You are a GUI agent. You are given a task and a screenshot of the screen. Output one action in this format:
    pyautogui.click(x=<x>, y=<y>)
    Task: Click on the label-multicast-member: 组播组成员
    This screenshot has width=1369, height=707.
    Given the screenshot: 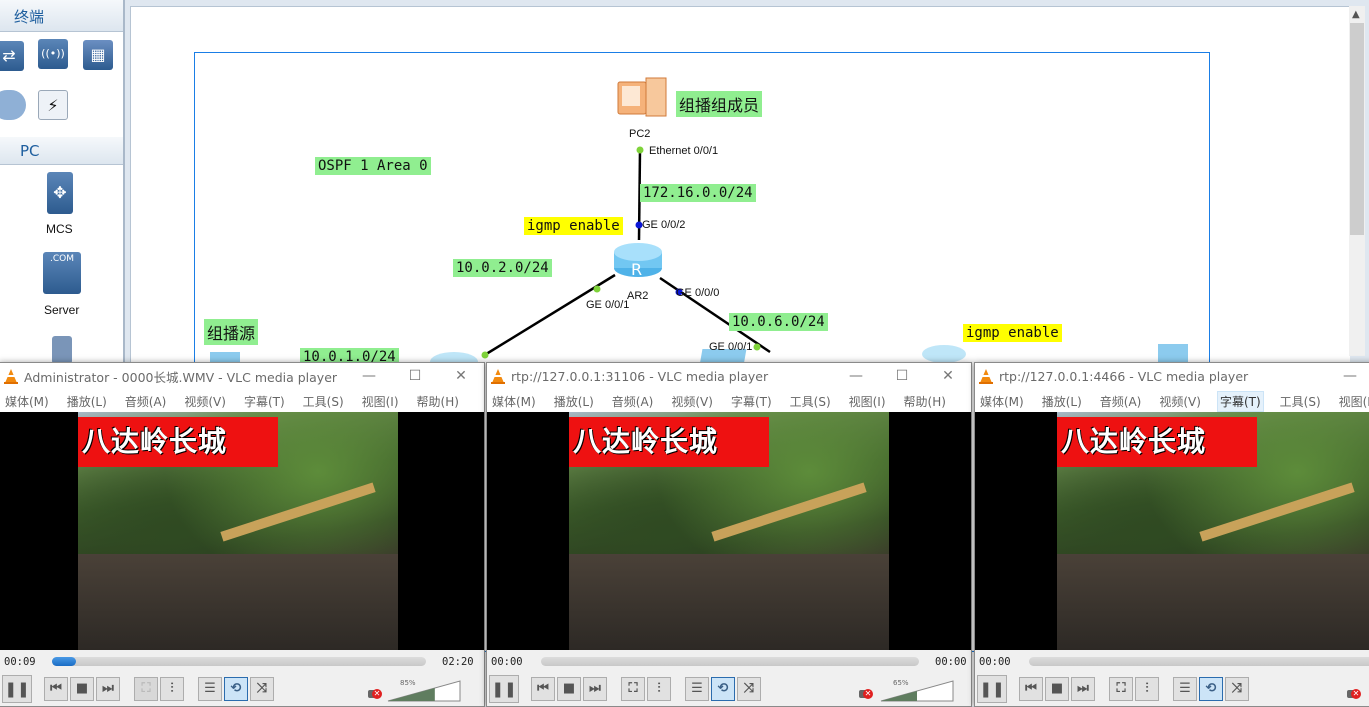 What is the action you would take?
    pyautogui.click(x=719, y=104)
    